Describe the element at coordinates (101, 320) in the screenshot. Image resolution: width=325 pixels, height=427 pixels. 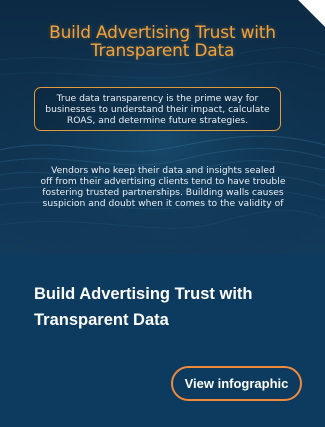
I see `card-title-line: Transparent Data` at that location.